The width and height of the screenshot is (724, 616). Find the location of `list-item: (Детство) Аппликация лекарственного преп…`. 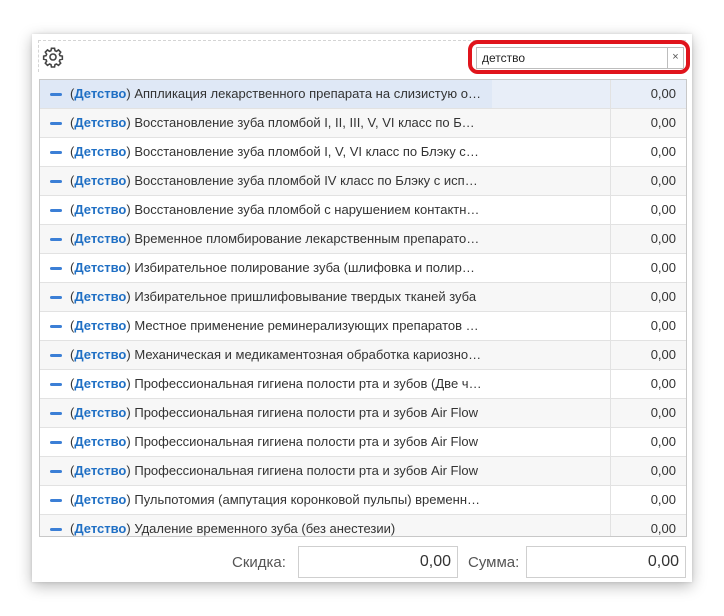

list-item: (Детство) Аппликация лекарственного преп… is located at coordinates (363, 94).